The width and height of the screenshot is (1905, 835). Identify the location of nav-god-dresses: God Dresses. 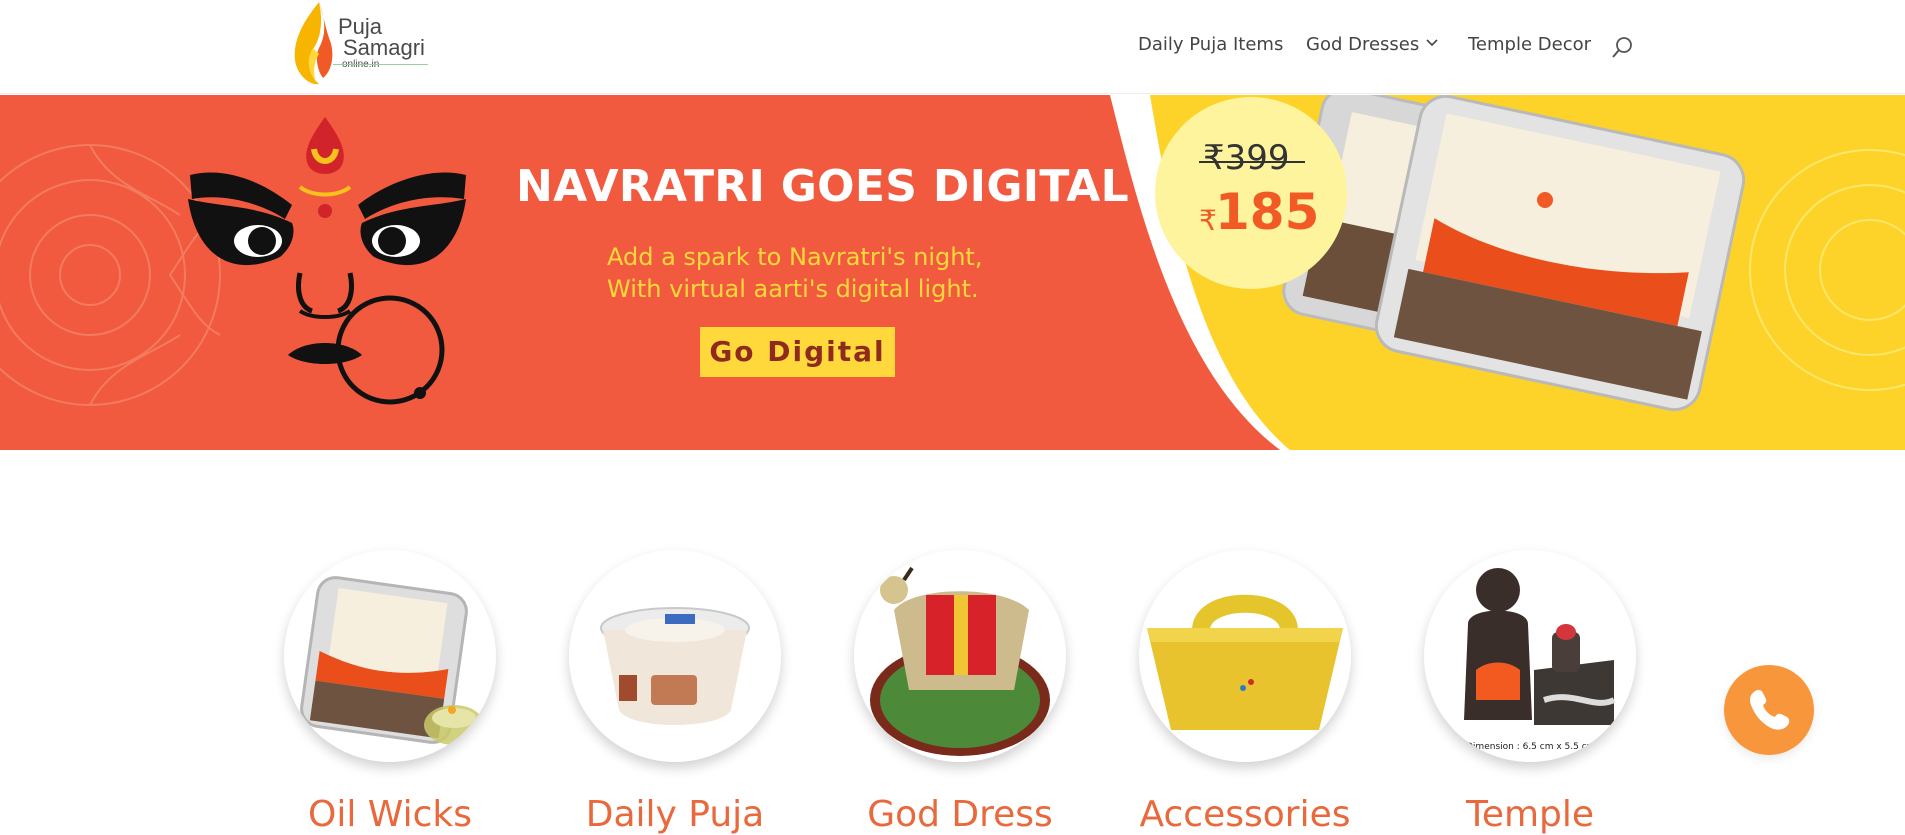
(1372, 44).